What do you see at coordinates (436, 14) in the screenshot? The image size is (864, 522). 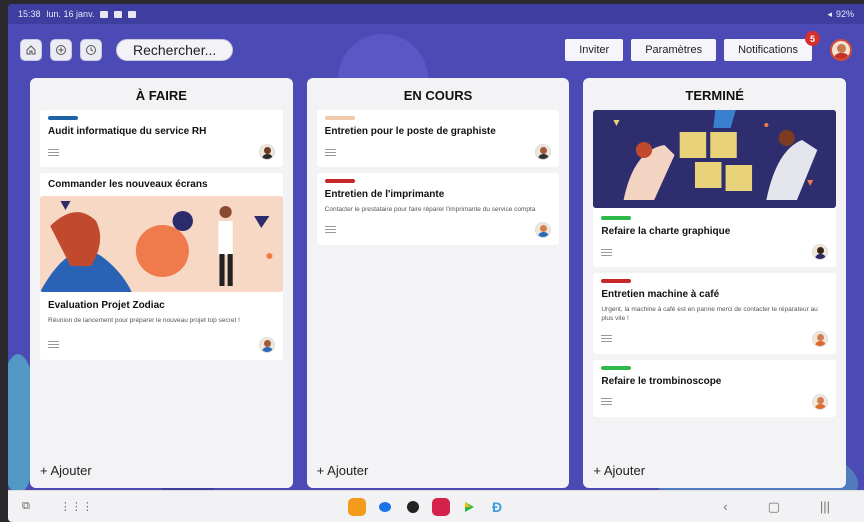 I see `status-bar: 15:38 lun. 16 janv. ◂ 92%` at bounding box center [436, 14].